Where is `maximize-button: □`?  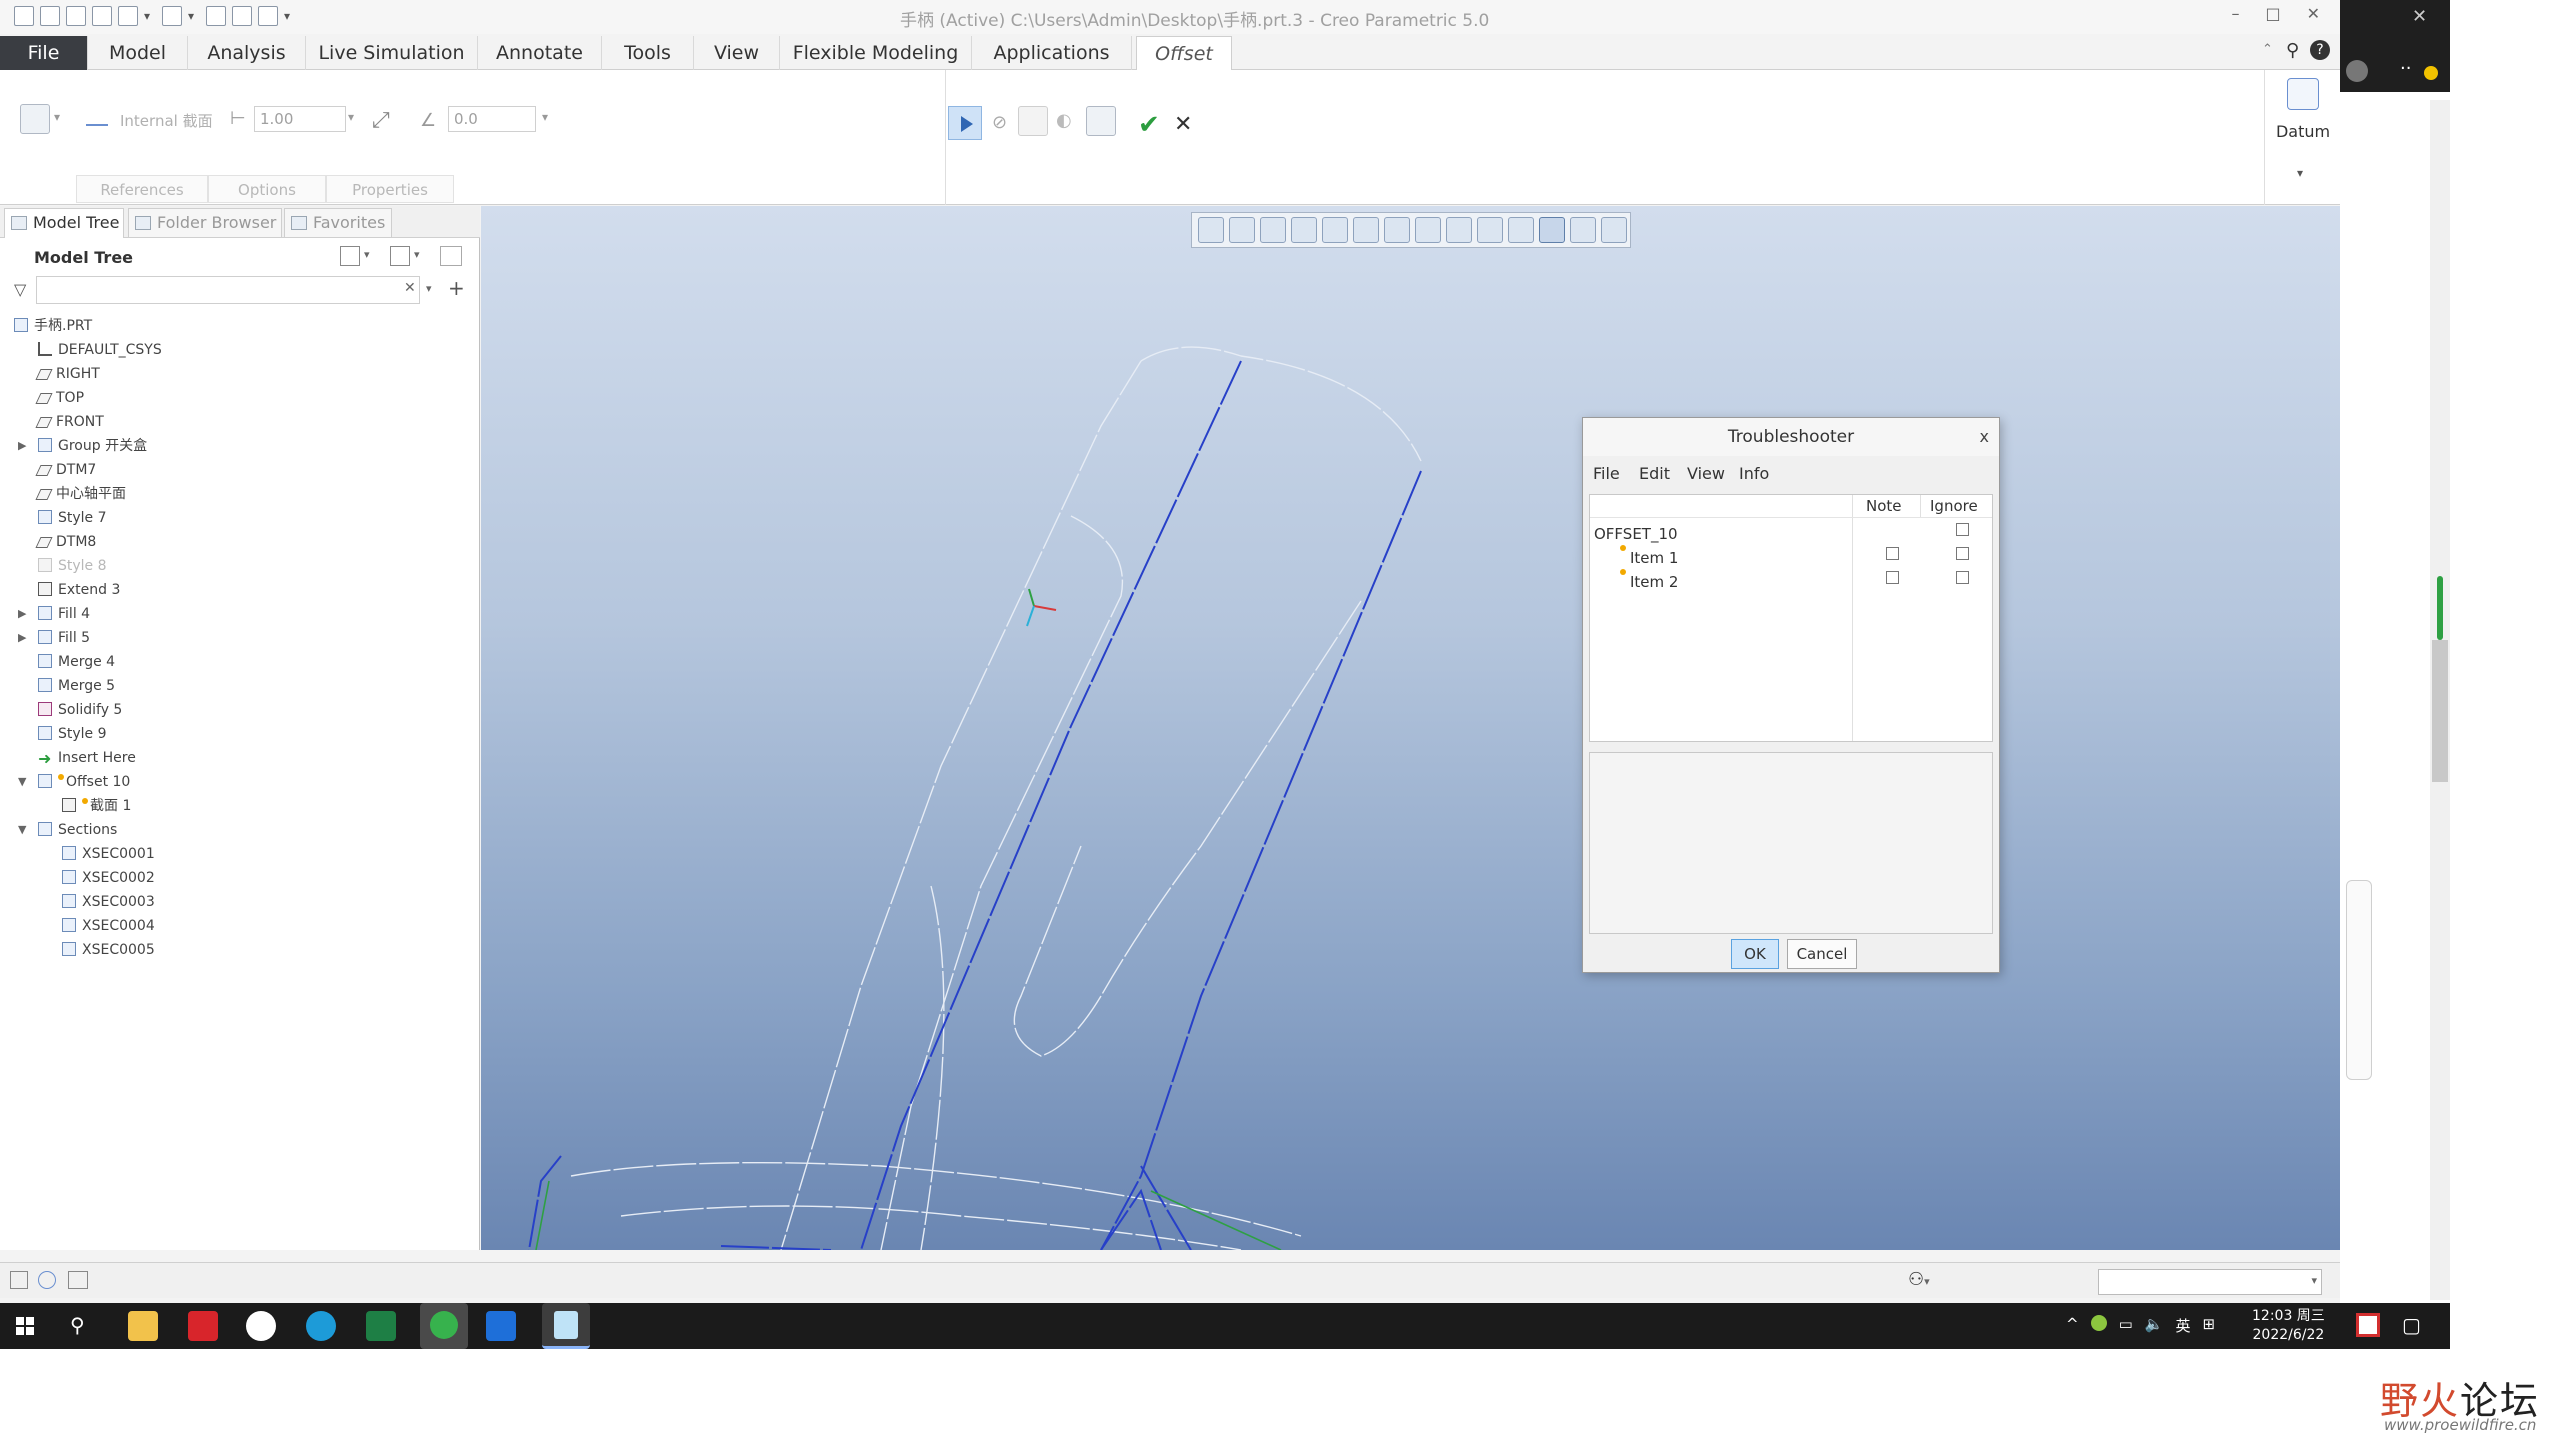 maximize-button: □ is located at coordinates (2272, 13).